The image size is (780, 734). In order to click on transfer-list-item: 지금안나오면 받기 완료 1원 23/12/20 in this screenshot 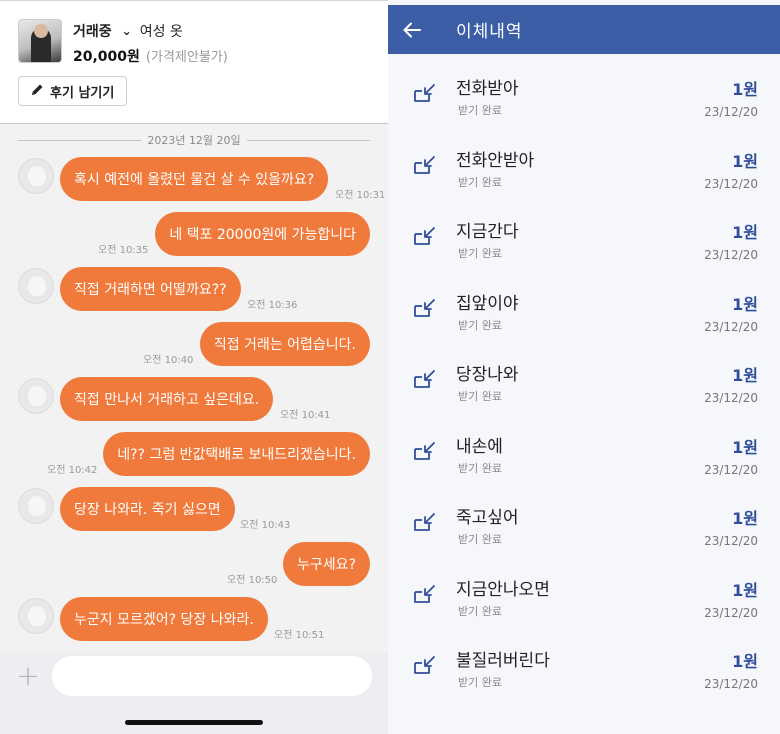, I will do `click(584, 598)`.